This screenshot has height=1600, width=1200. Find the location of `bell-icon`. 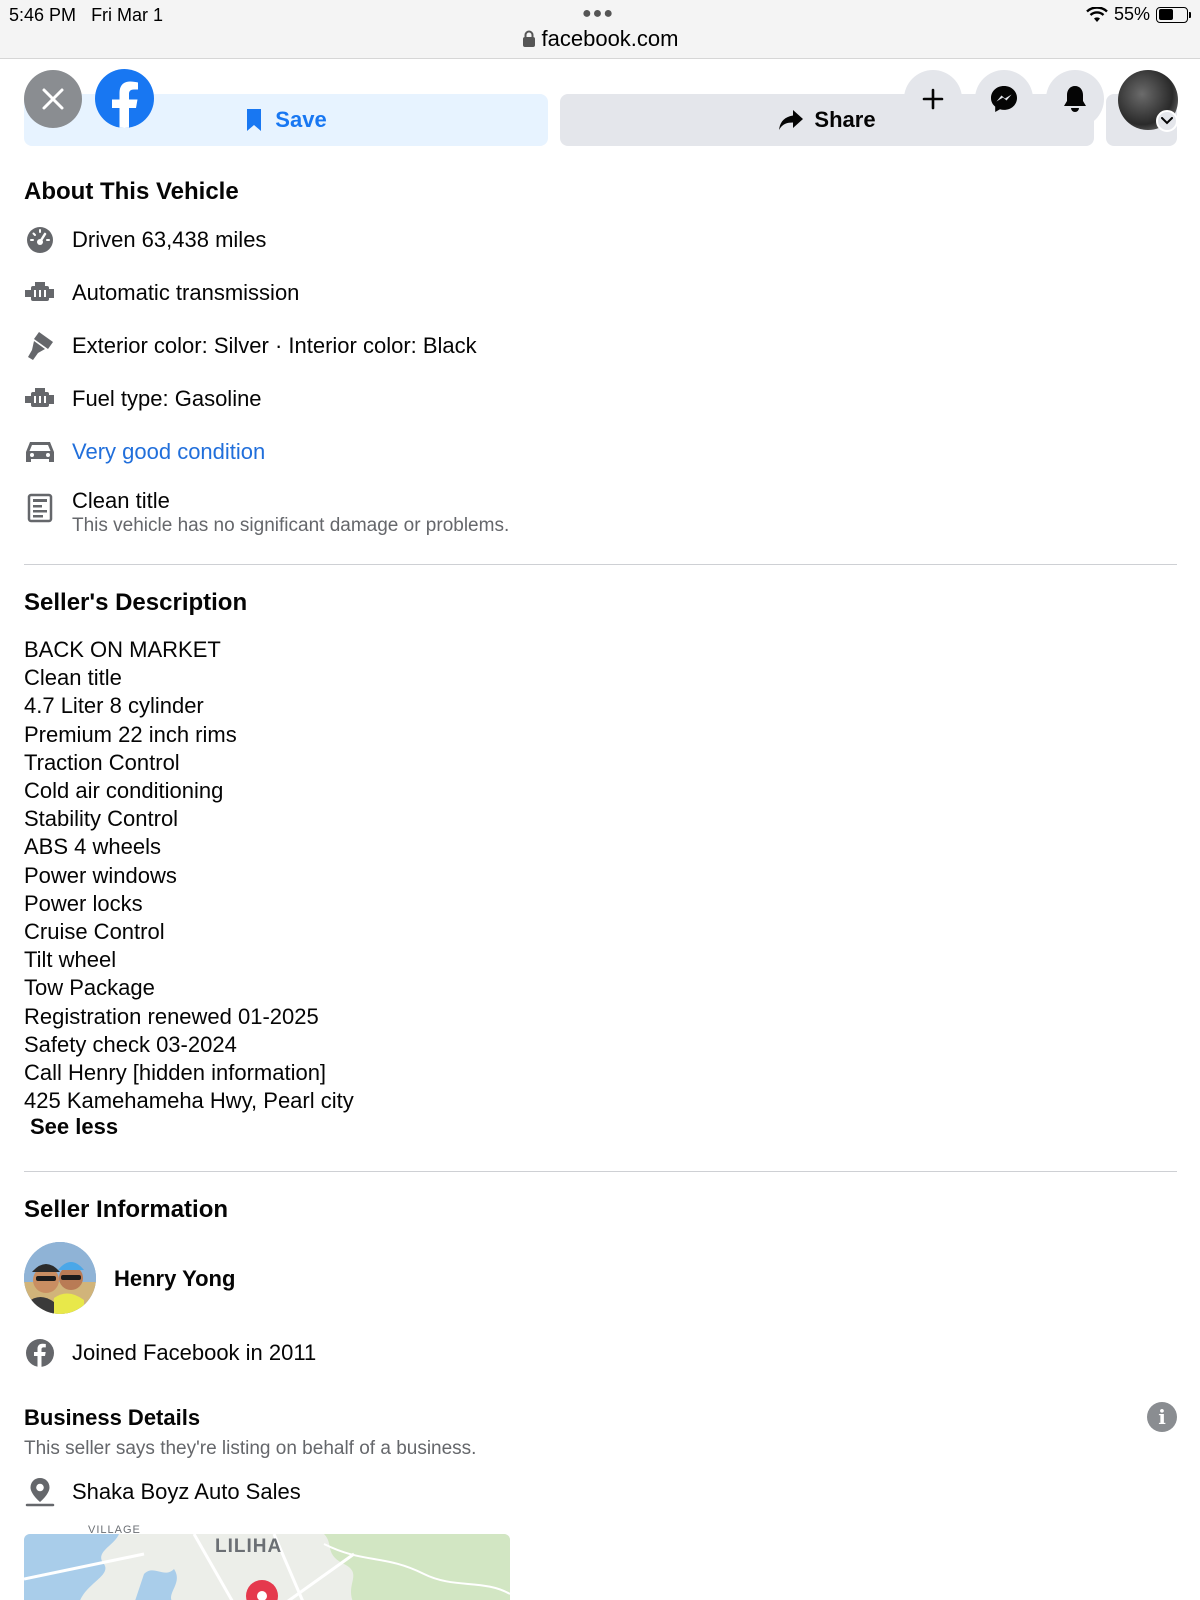

bell-icon is located at coordinates (1075, 99).